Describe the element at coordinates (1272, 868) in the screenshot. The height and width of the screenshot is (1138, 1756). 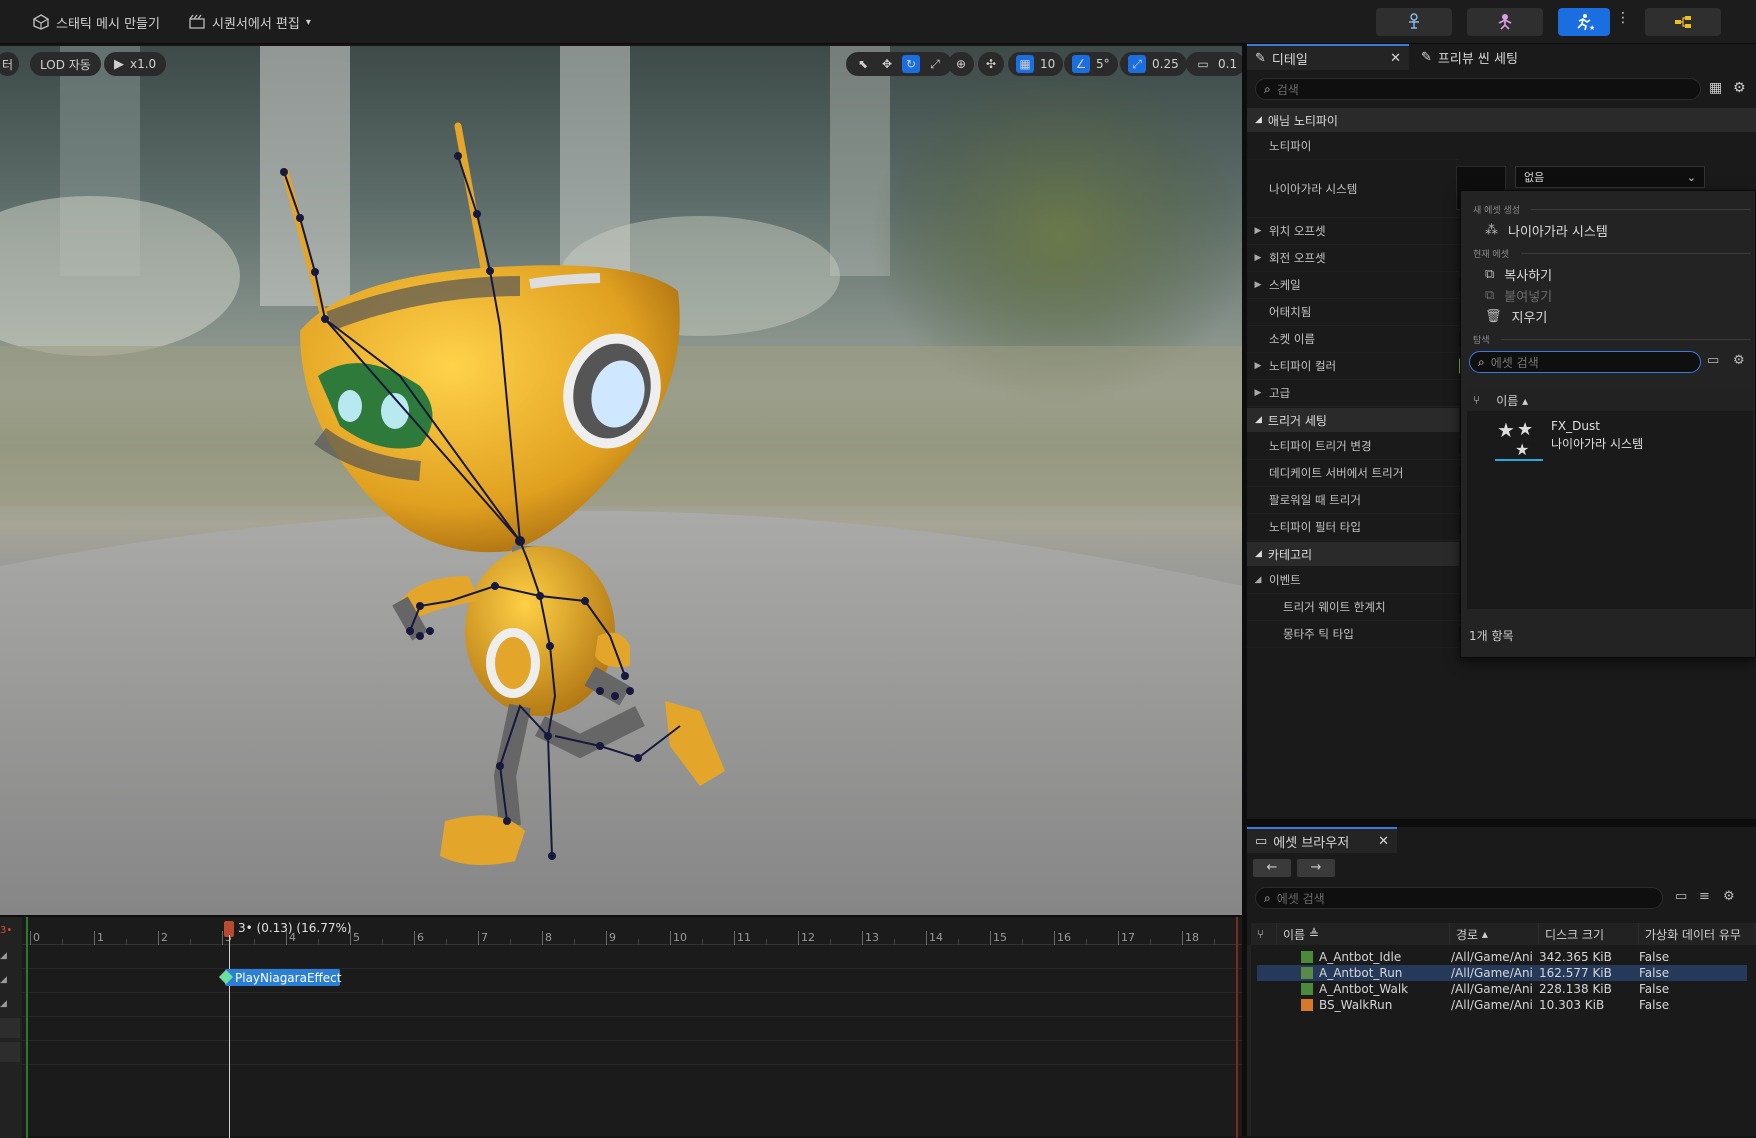
I see `back-arrow-icon: ←` at that location.